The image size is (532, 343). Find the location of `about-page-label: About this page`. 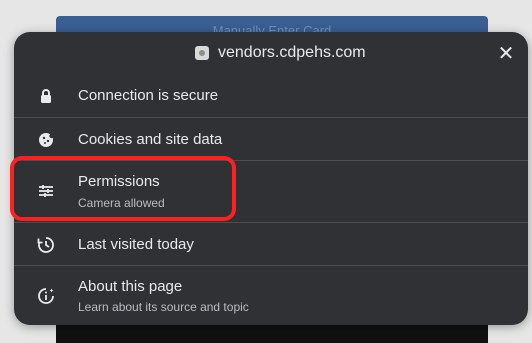

about-page-label: About this page is located at coordinates (130, 286).